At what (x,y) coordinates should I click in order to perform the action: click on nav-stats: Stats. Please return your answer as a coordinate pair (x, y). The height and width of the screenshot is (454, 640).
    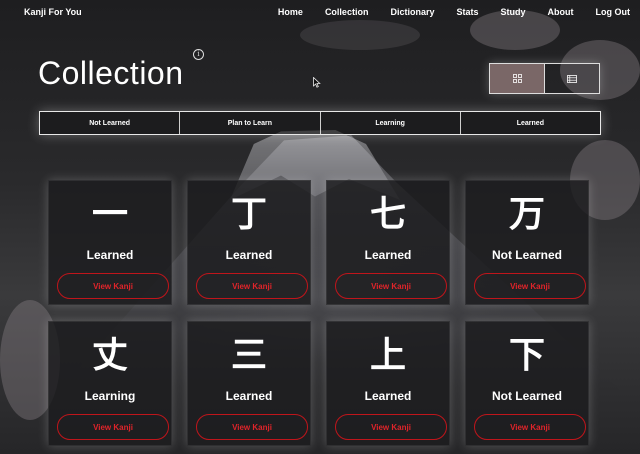
    Looking at the image, I should click on (467, 12).